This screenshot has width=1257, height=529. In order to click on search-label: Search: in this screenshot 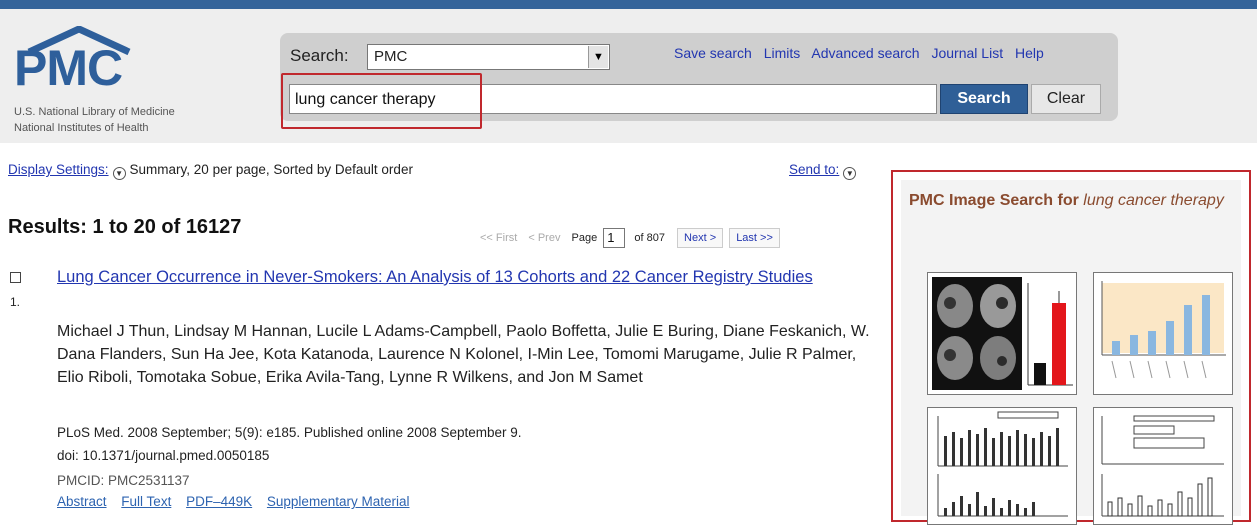, I will do `click(319, 55)`.